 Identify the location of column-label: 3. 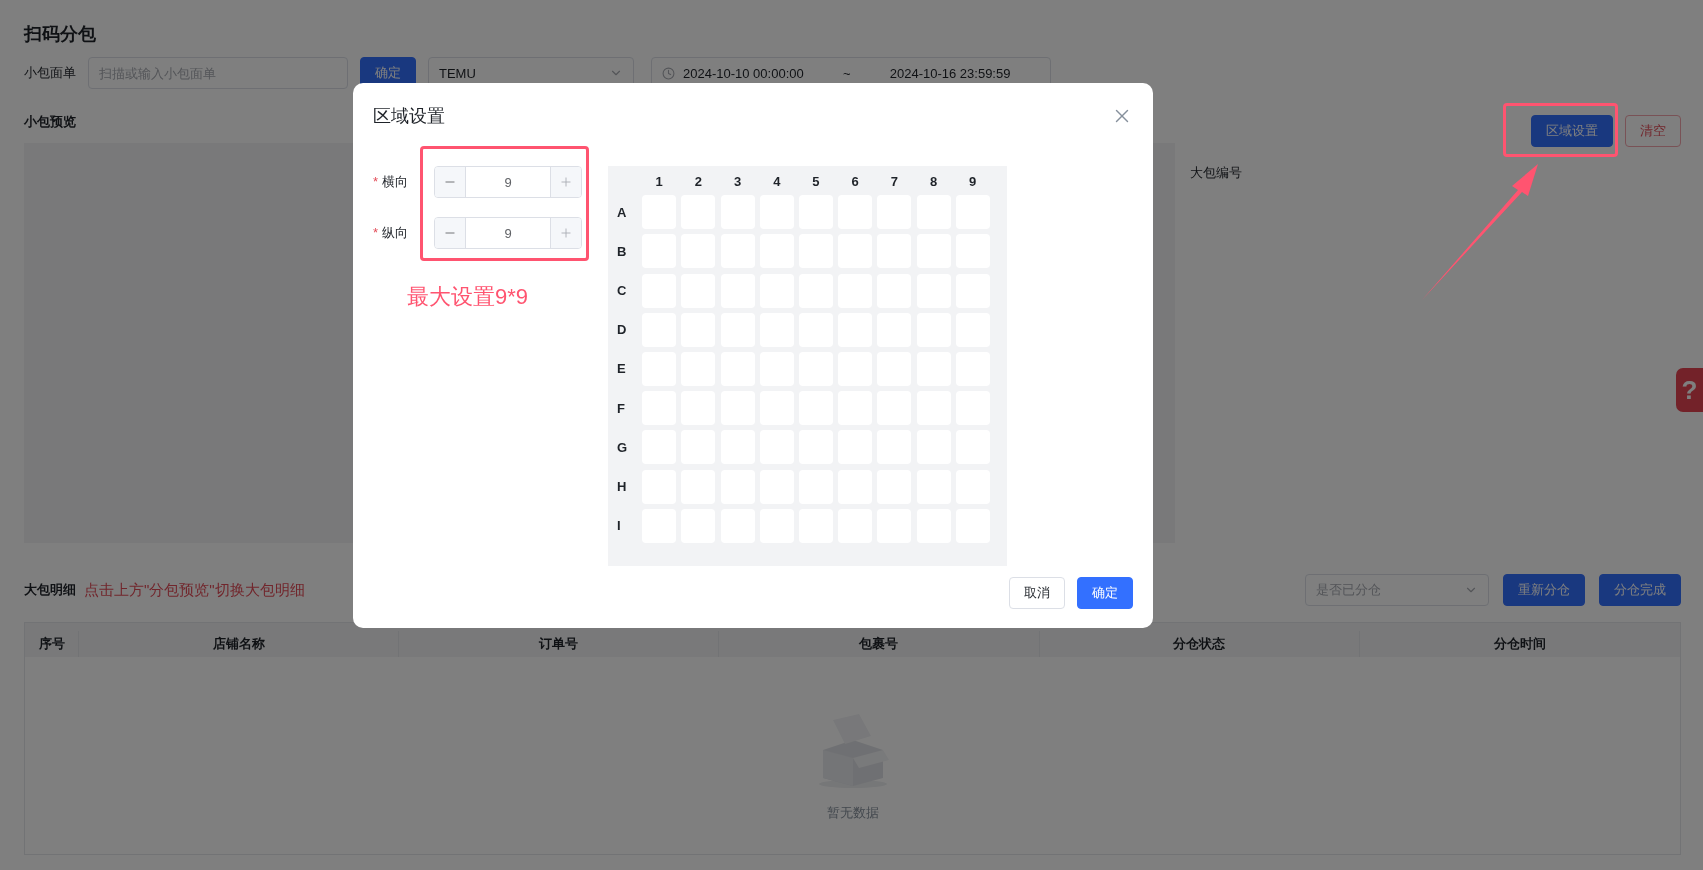
(737, 182).